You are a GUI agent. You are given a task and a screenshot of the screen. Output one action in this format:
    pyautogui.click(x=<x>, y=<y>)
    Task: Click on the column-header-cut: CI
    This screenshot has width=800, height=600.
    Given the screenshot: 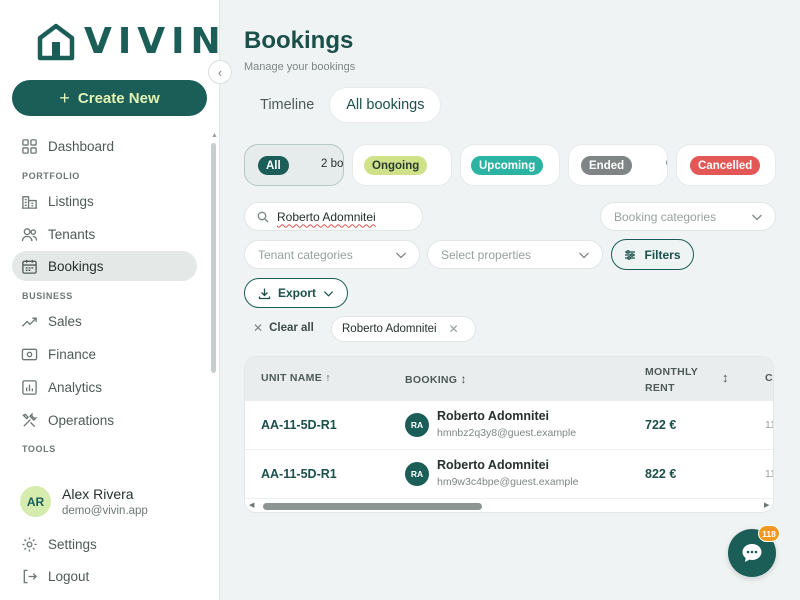 What is the action you would take?
    pyautogui.click(x=769, y=378)
    